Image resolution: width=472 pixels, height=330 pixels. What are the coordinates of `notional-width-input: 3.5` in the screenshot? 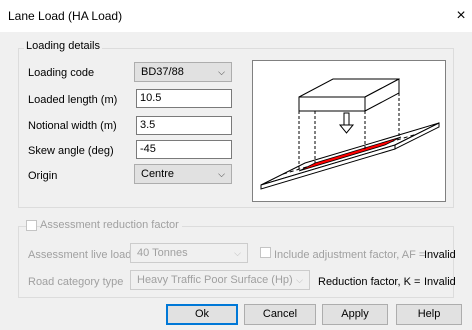 It's located at (184, 125).